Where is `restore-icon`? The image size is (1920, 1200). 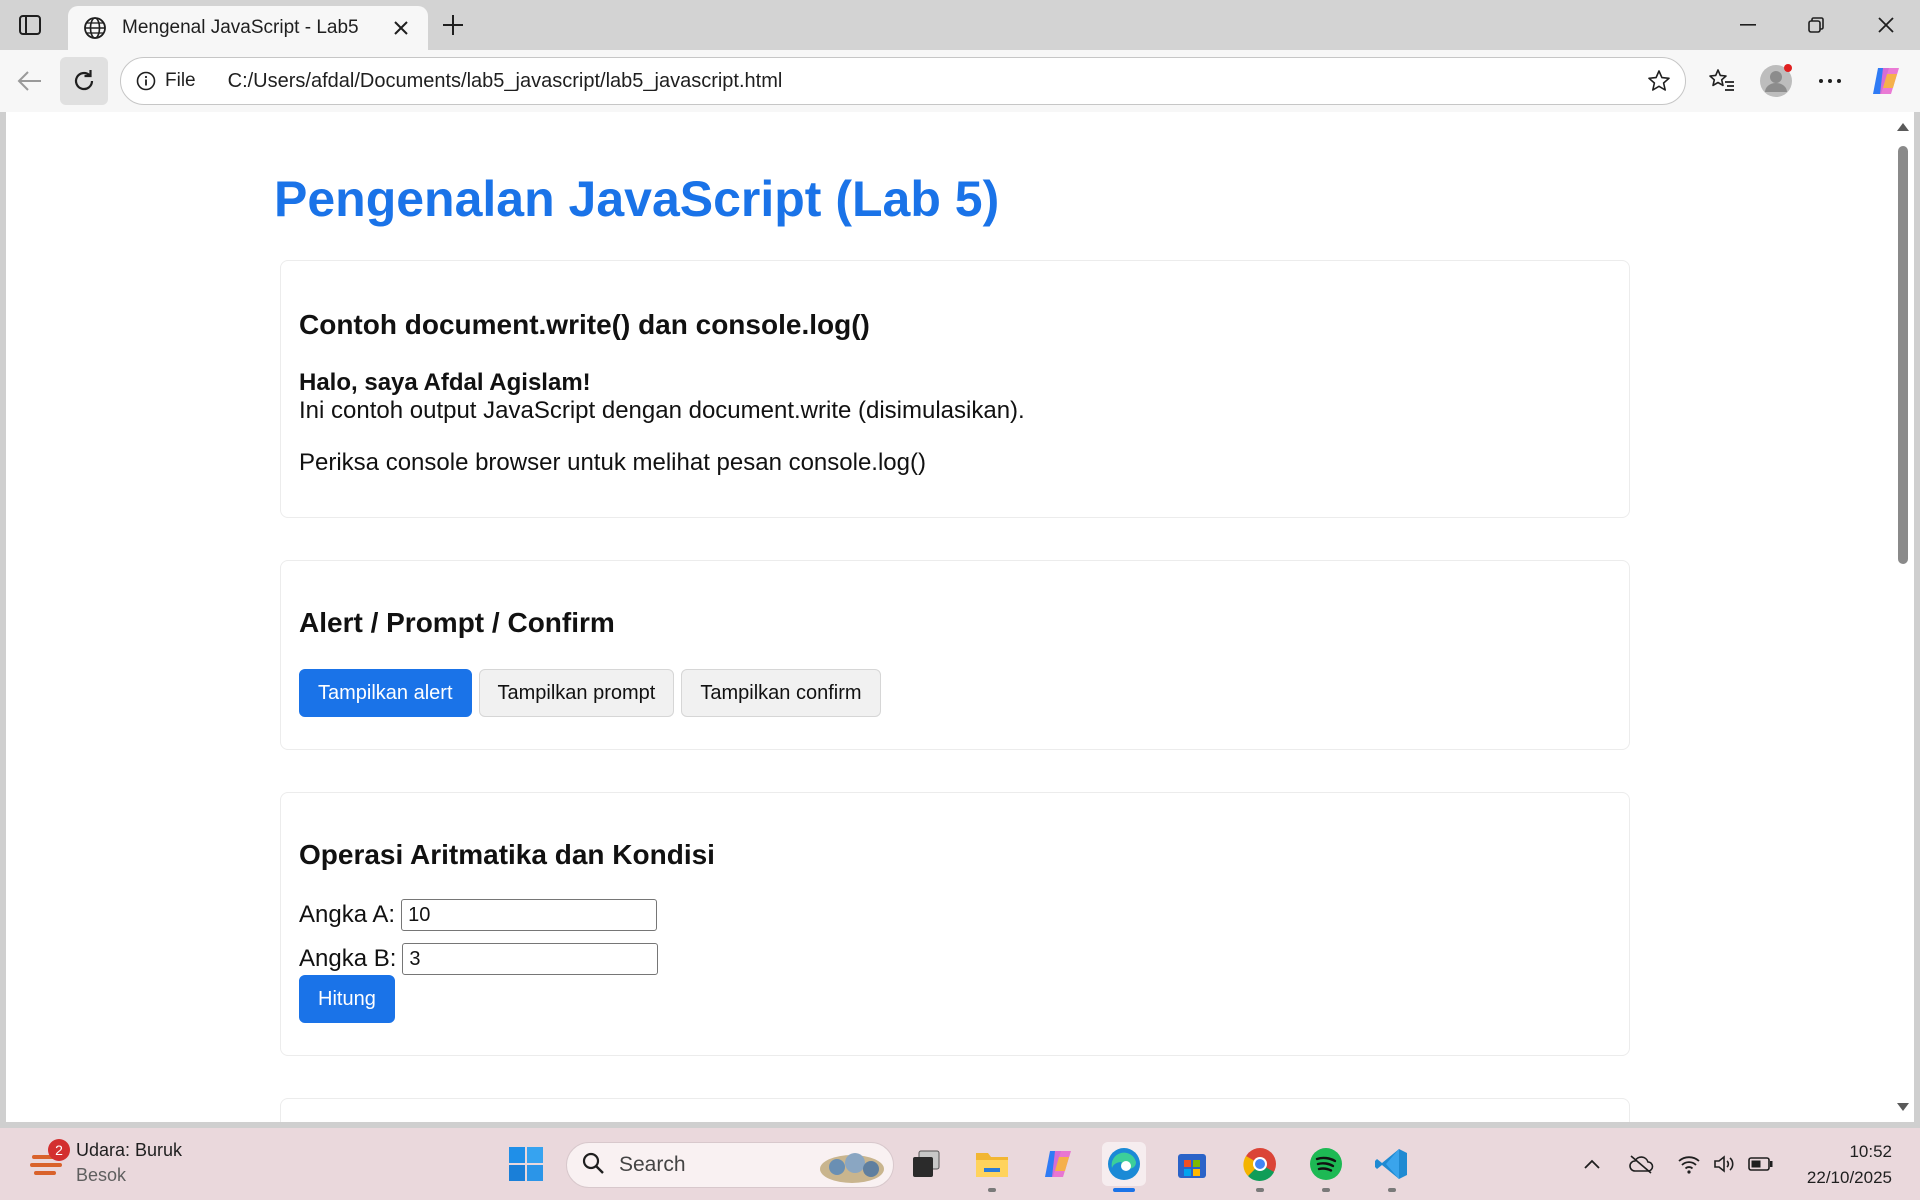
restore-icon is located at coordinates (1816, 25).